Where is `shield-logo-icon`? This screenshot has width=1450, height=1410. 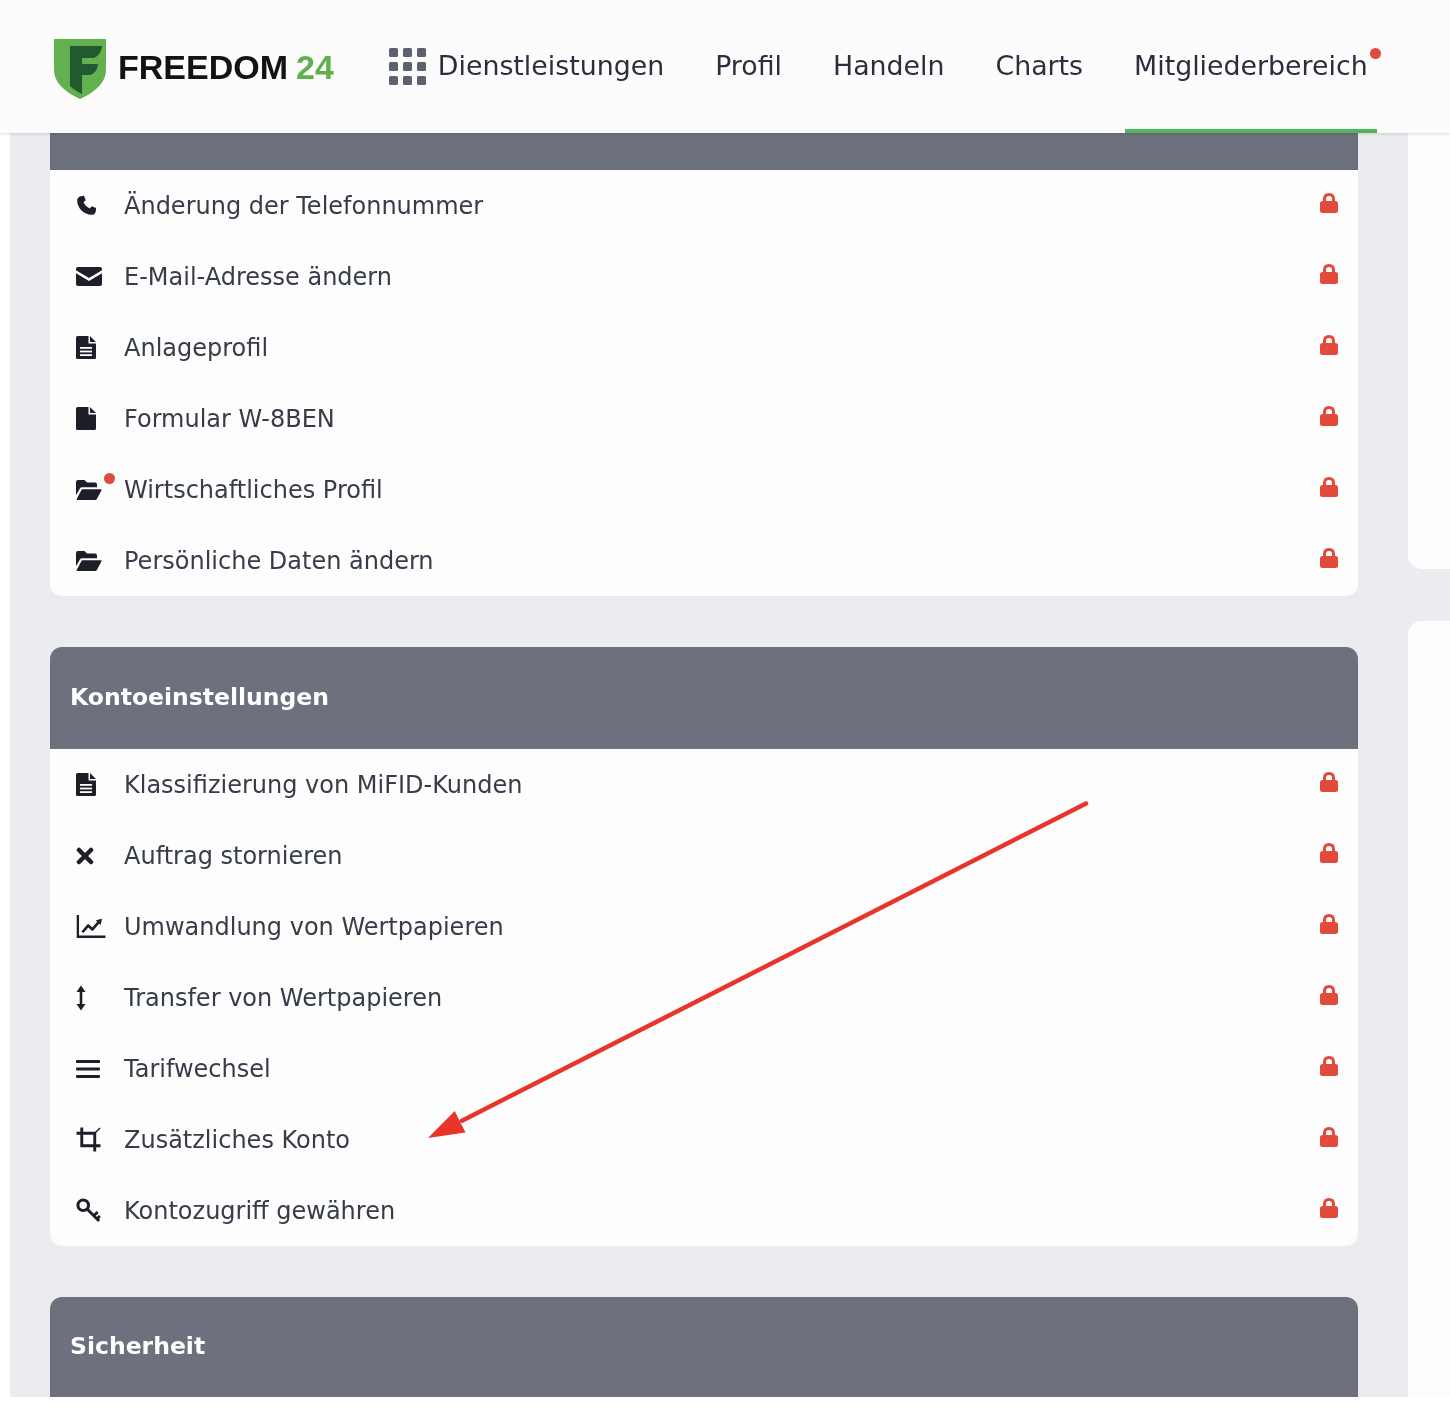 shield-logo-icon is located at coordinates (80, 68).